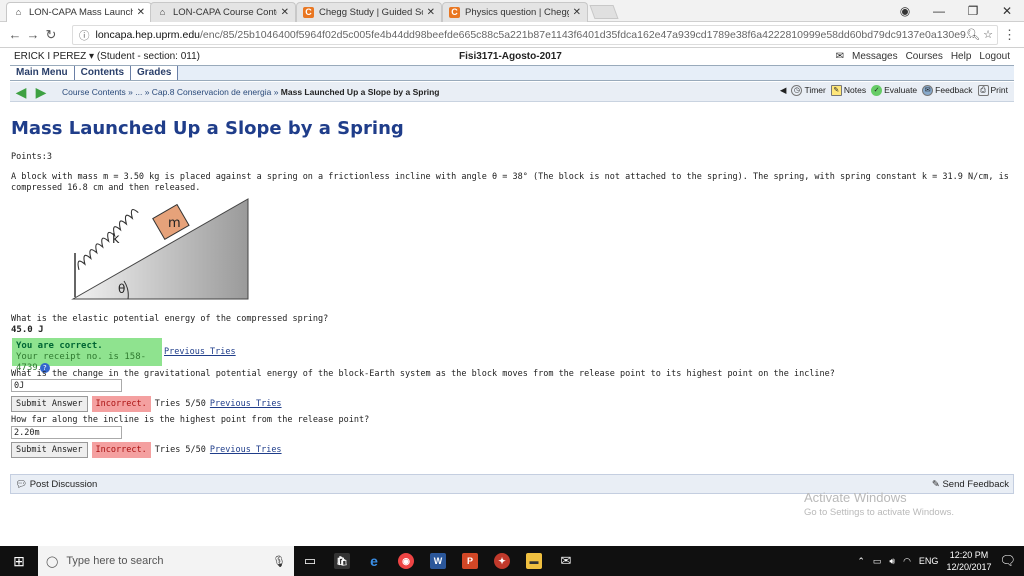 The width and height of the screenshot is (1024, 576). Describe the element at coordinates (103, 73) in the screenshot. I see `menu-contents: Contents` at that location.